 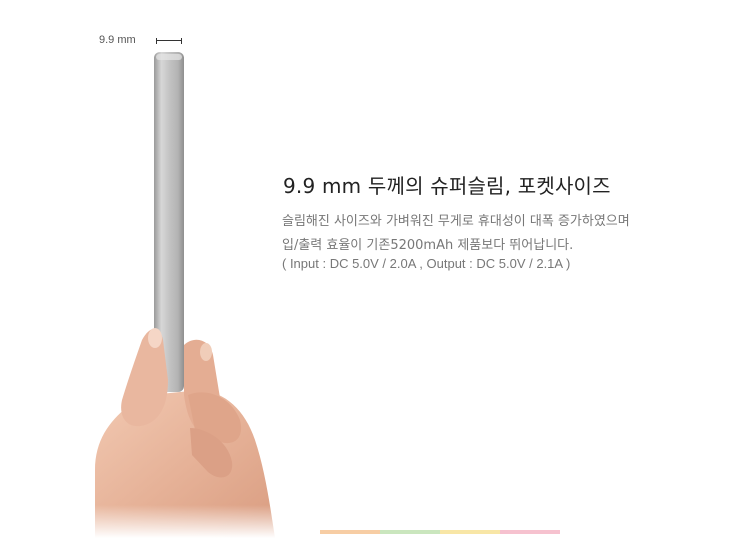 What do you see at coordinates (428, 245) in the screenshot?
I see `description-line-2: 입/출력 효율이 기존5200mAh 제품보다 뛰어납니다.` at bounding box center [428, 245].